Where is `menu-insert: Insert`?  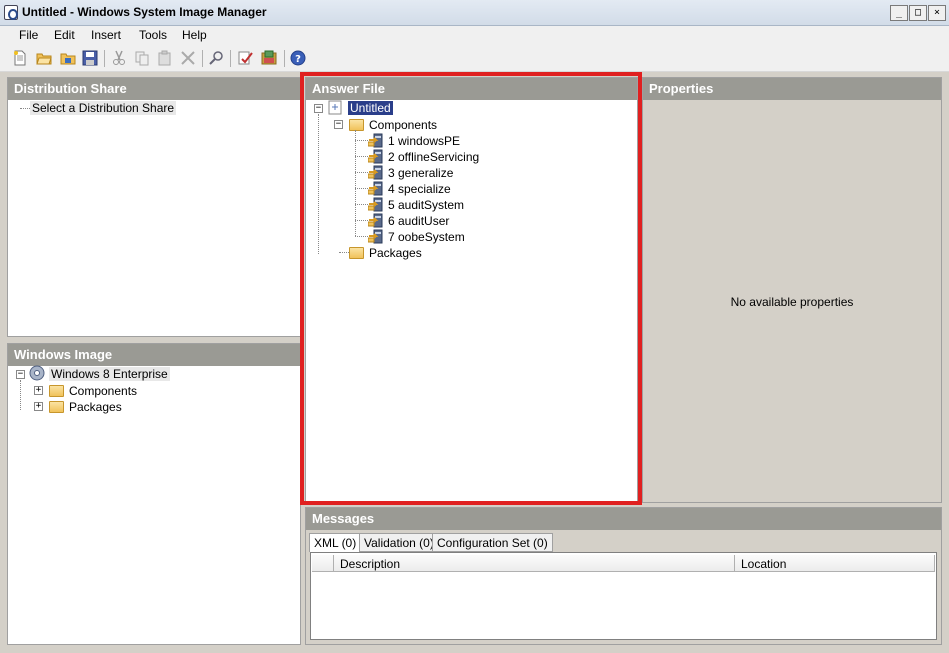 menu-insert: Insert is located at coordinates (106, 35).